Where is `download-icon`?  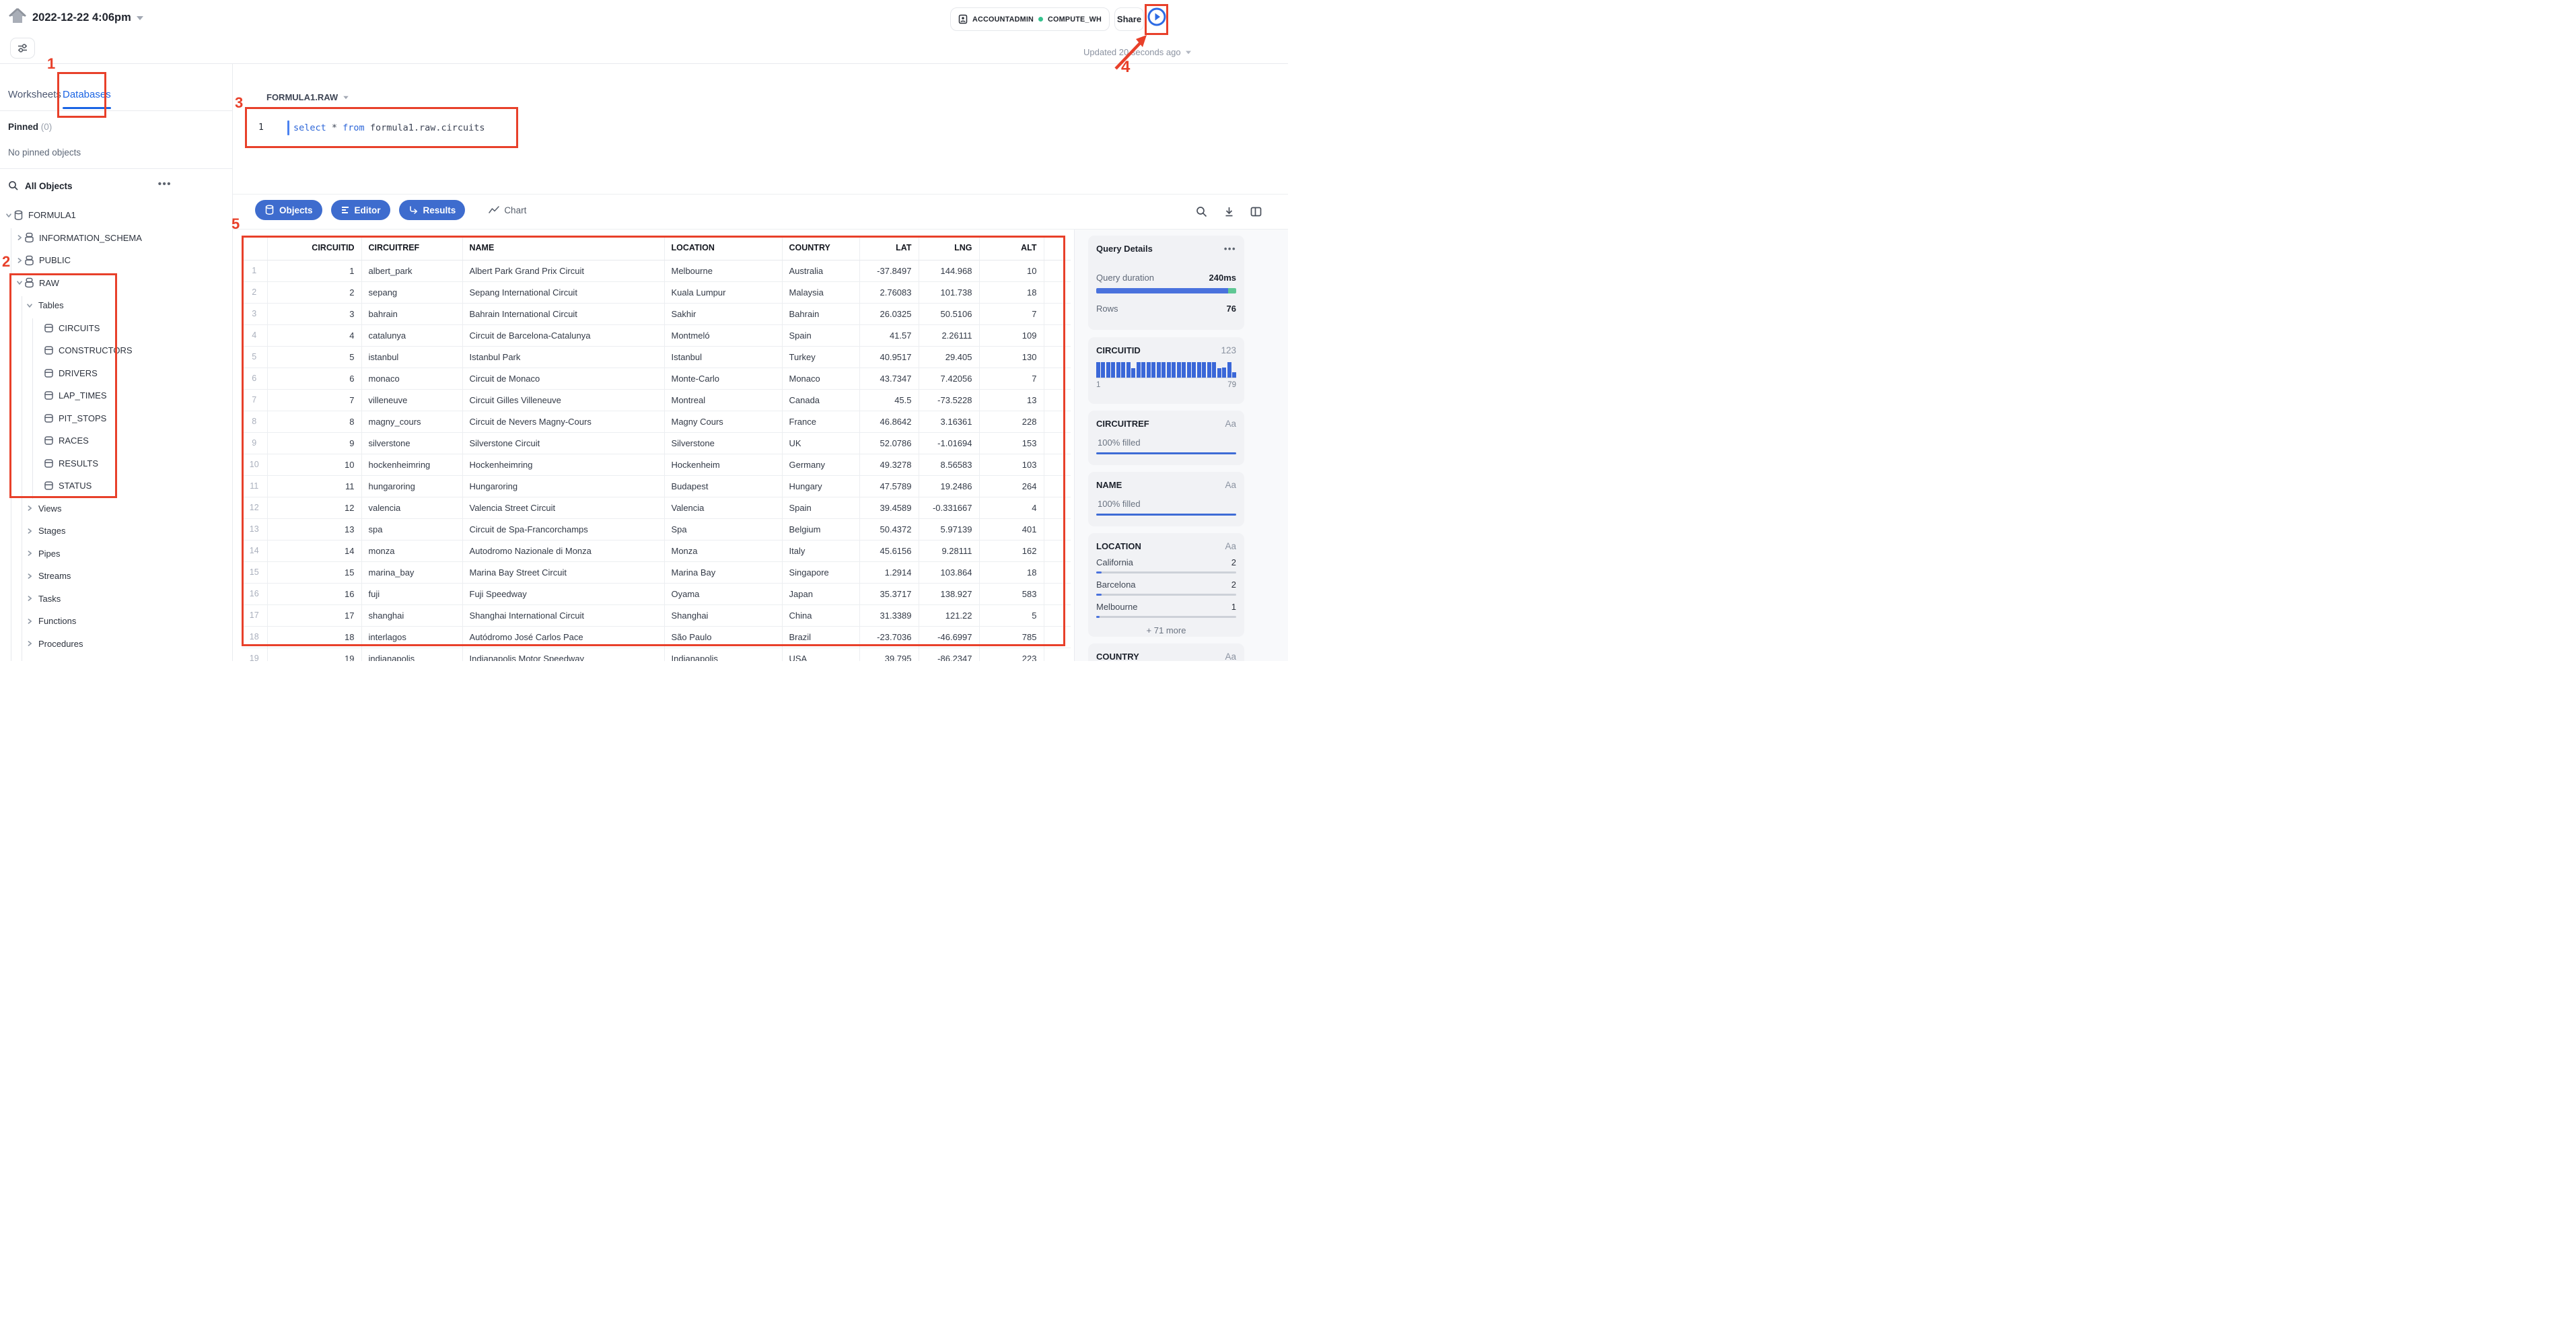 download-icon is located at coordinates (1229, 212).